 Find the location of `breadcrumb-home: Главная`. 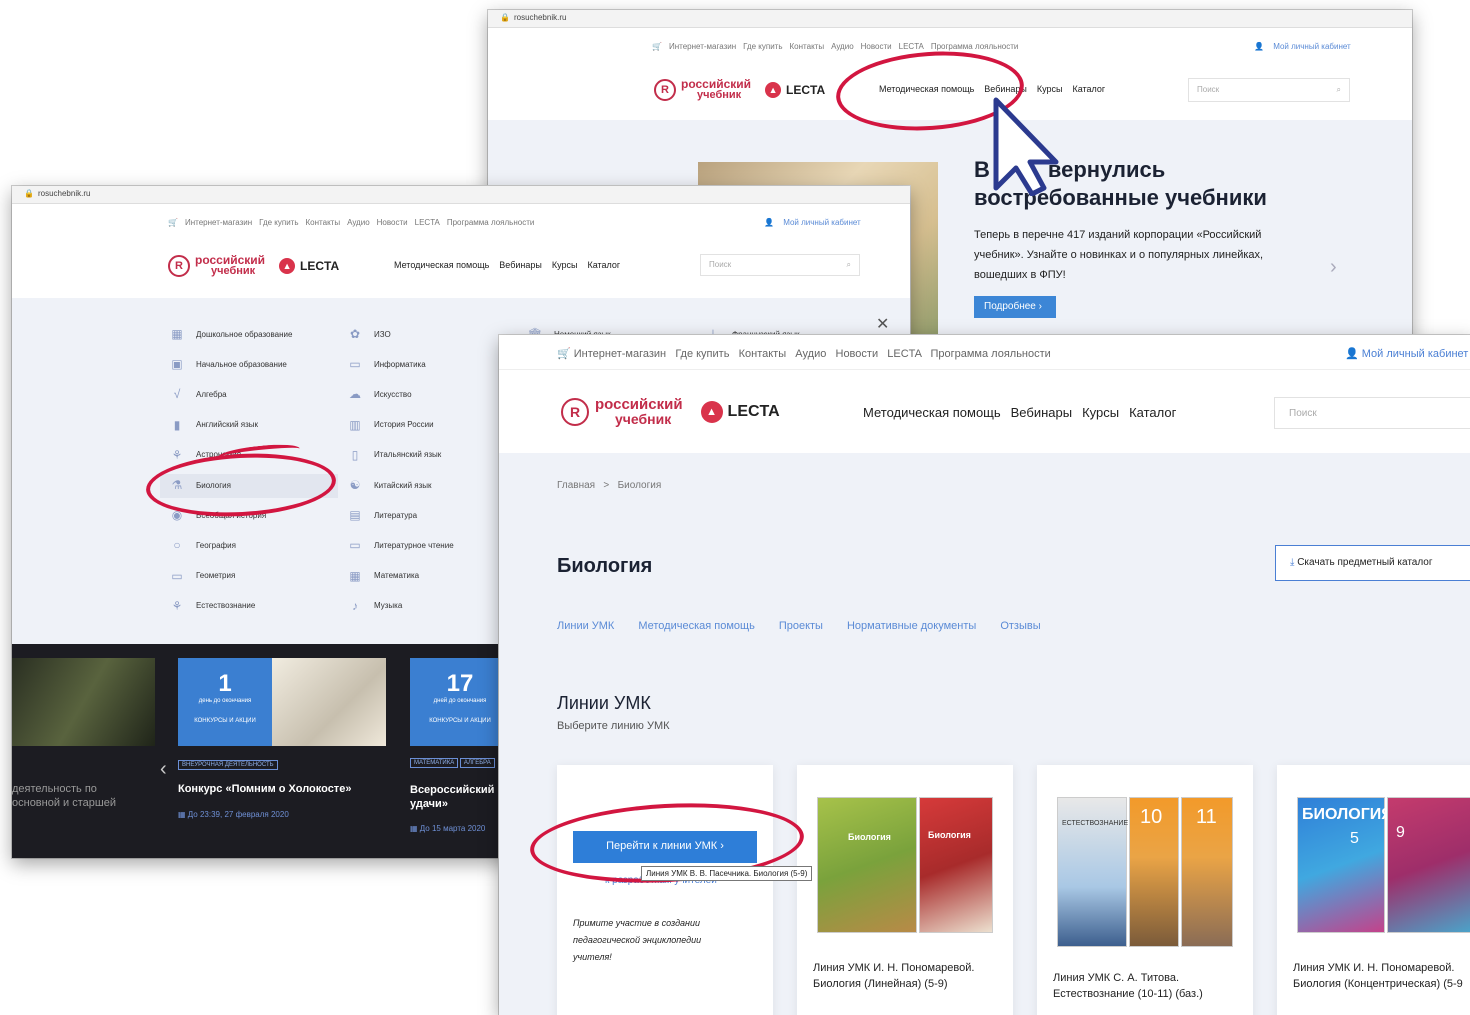

breadcrumb-home: Главная is located at coordinates (576, 485).